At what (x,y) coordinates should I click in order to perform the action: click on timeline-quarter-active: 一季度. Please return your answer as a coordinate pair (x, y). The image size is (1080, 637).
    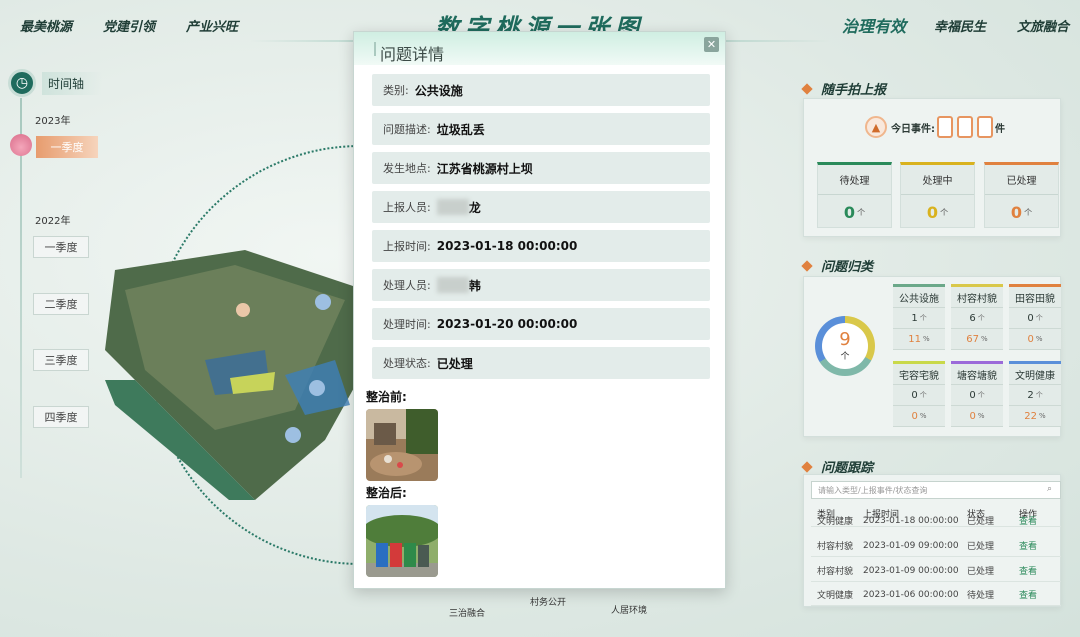
    Looking at the image, I should click on (67, 147).